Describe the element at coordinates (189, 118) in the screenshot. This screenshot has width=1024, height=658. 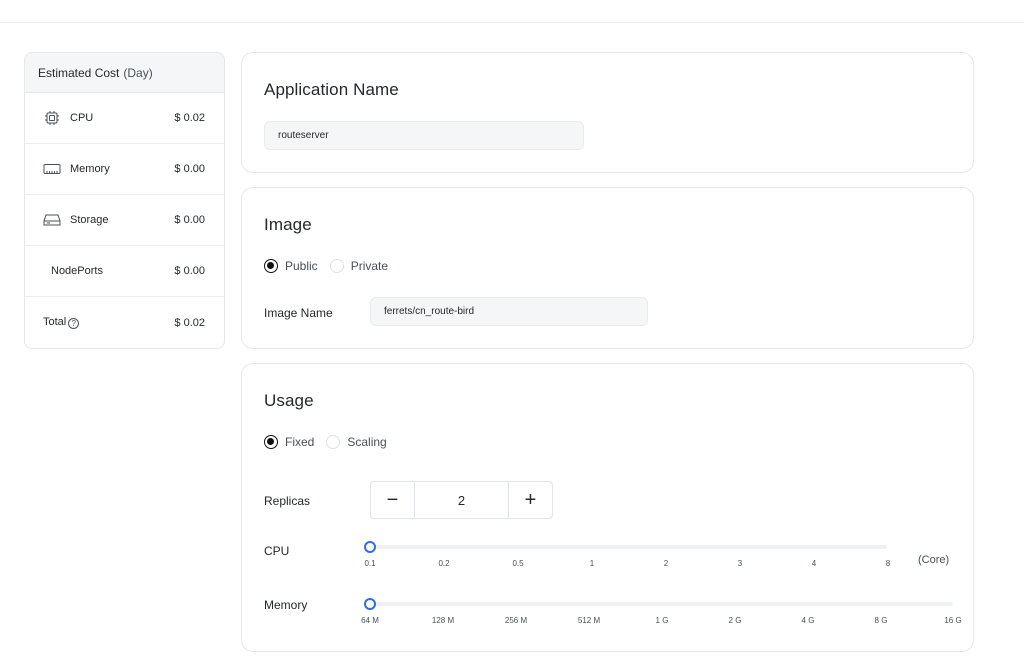
I see `cost-value-cpu: $ 0.02` at that location.